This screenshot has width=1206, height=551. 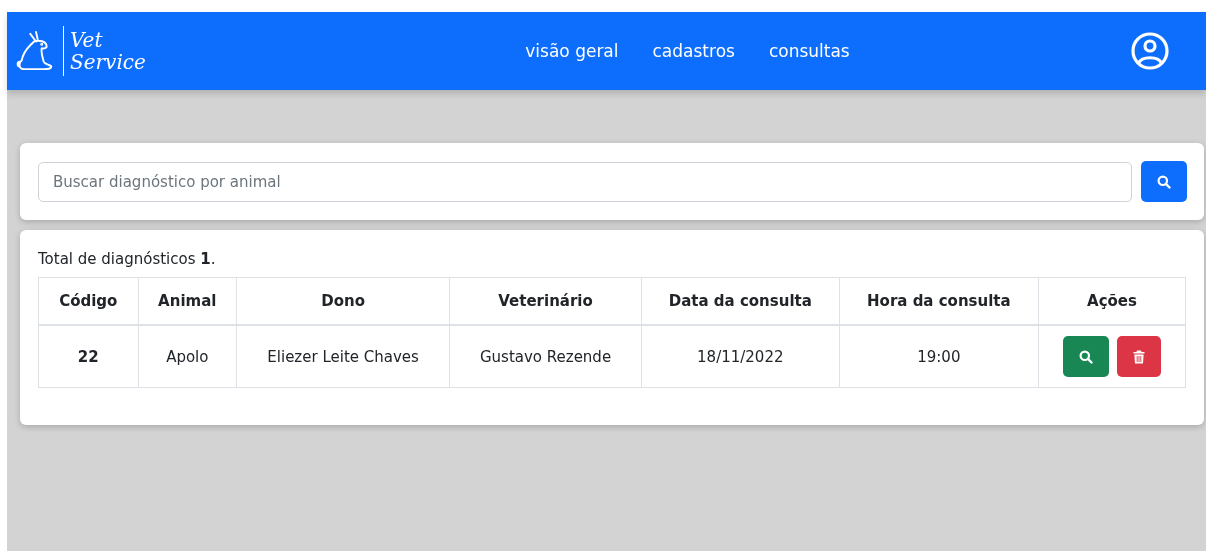 I want to click on nav-link: consultas, so click(x=809, y=51).